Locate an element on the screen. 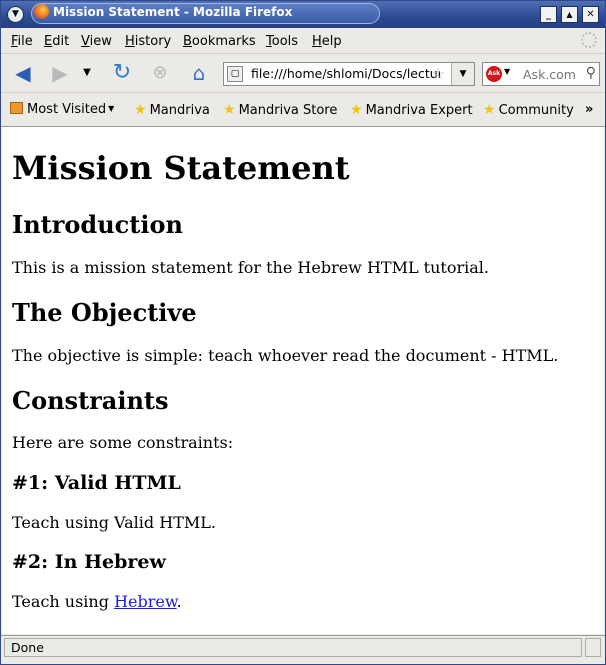  url-dropdown-button: ▼ is located at coordinates (462, 74).